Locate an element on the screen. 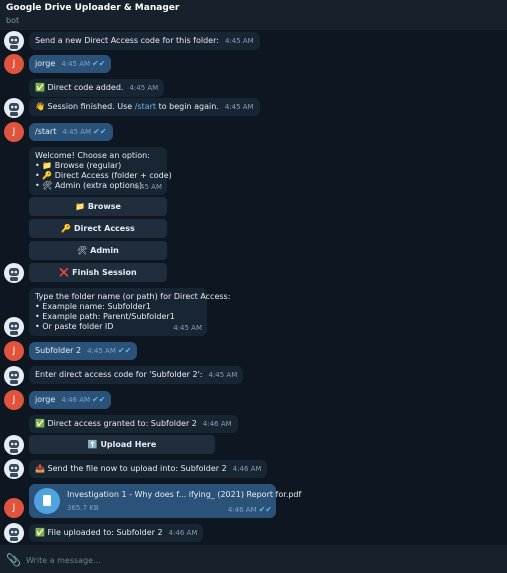 This screenshot has height=573, width=507. user-message: Subfolder 2 4:45 AM ✔✔ is located at coordinates (83, 351).